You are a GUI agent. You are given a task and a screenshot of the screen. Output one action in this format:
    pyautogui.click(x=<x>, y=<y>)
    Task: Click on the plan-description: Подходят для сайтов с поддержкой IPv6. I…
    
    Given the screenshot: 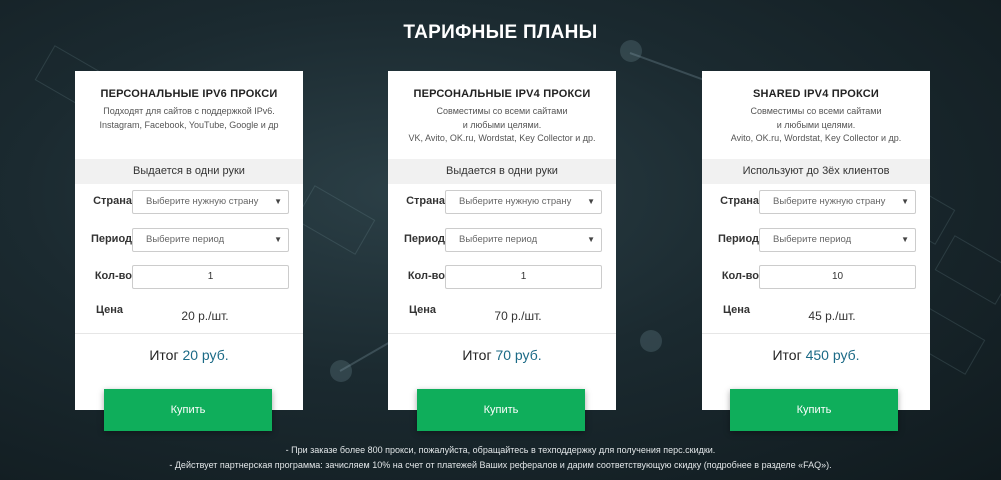 What is the action you would take?
    pyautogui.click(x=189, y=118)
    